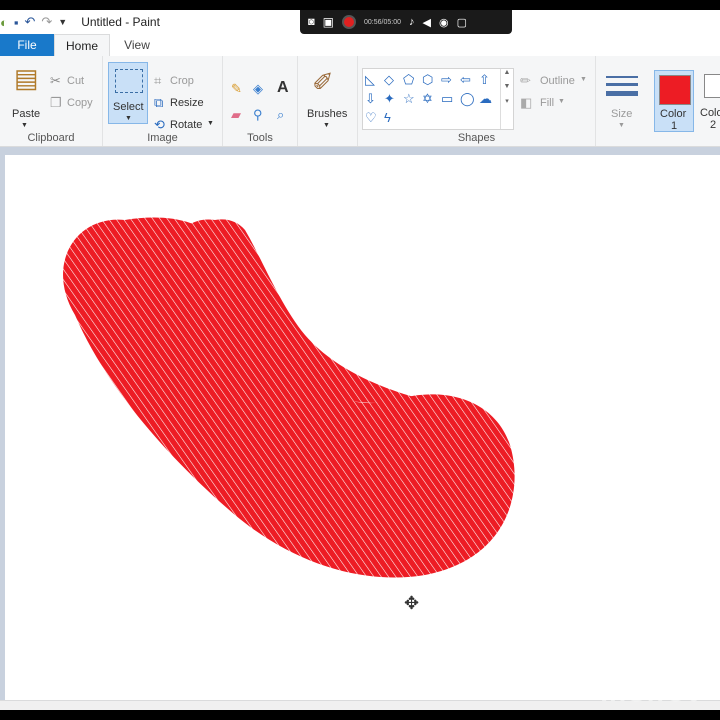 This screenshot has height=720, width=720. What do you see at coordinates (260, 101) in the screenshot?
I see `tools-group: ✎ ◈ A ▰ ⚲ ⌕ Tools` at bounding box center [260, 101].